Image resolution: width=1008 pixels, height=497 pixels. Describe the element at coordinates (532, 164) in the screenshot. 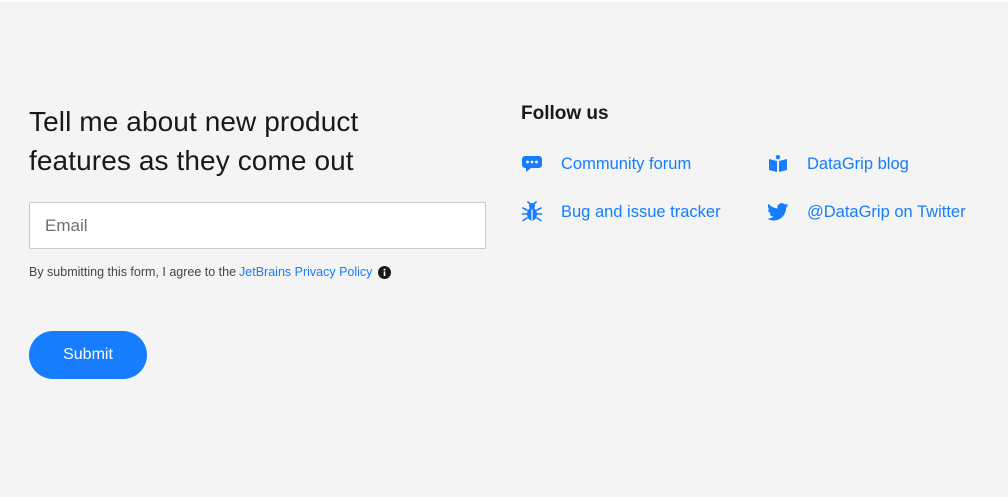

I see `chat-bubble-icon` at that location.